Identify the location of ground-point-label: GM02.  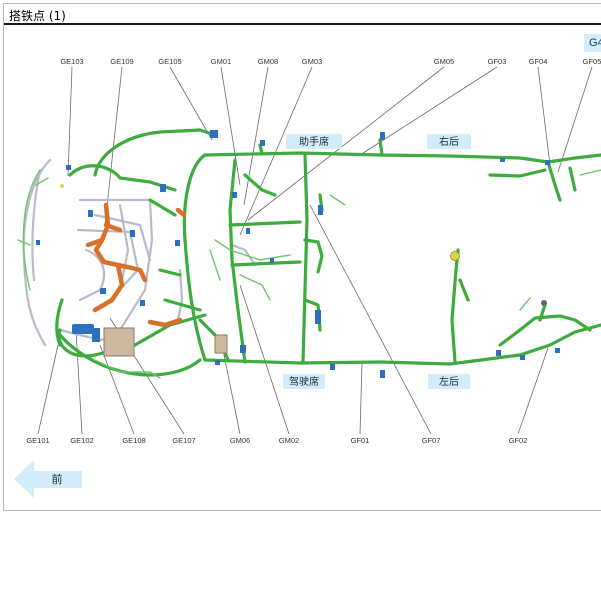
(289, 440).